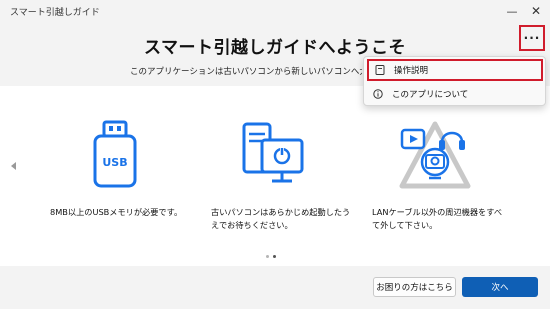 The image size is (550, 309). What do you see at coordinates (275, 48) in the screenshot?
I see `page-title: スマート引越しガイドへようこそ` at bounding box center [275, 48].